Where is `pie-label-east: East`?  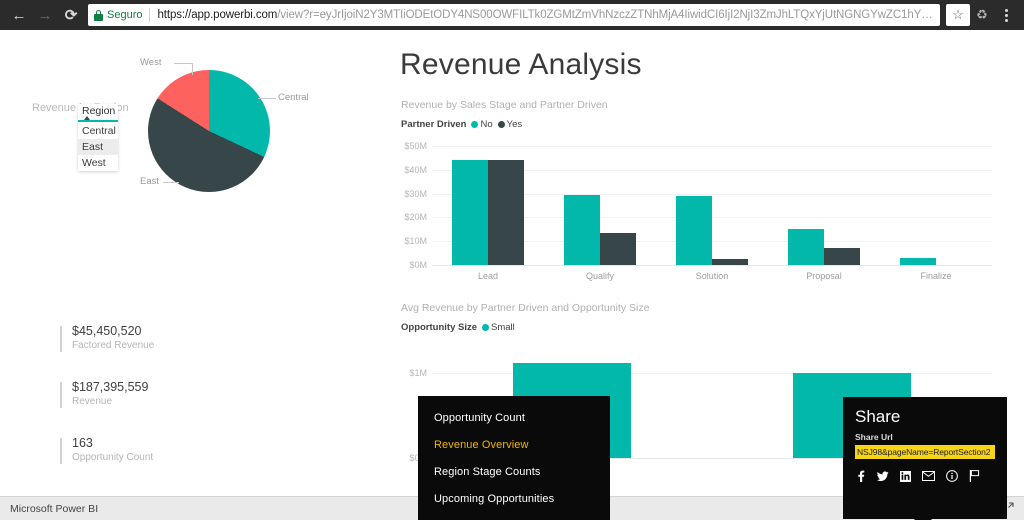
pie-label-east: East is located at coordinates (150, 181).